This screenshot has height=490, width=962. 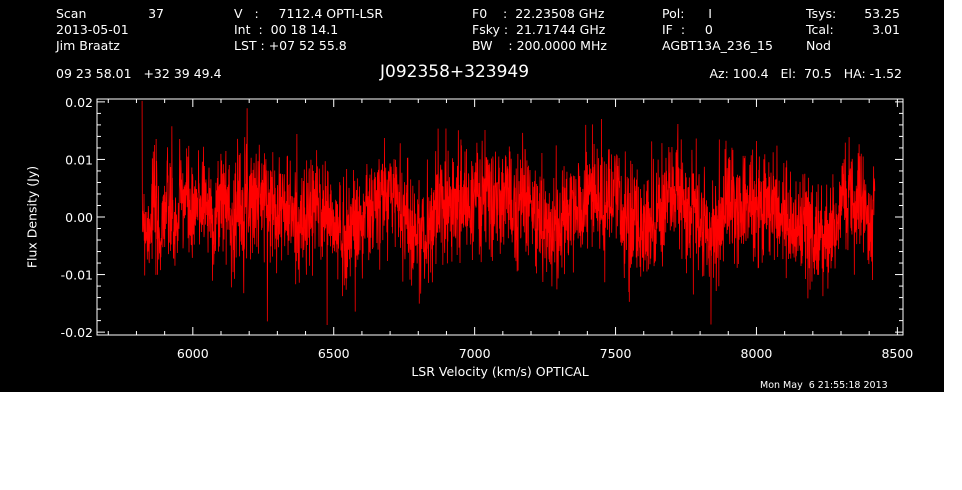 I want to click on x-axis-title: LSR Velocity (km/s) OPTICAL, so click(x=500, y=371).